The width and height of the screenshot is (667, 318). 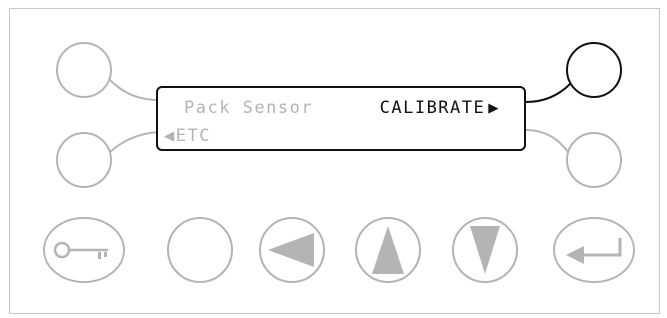 I want to click on calibrate-option: CALIBRATE ▶, so click(x=440, y=108).